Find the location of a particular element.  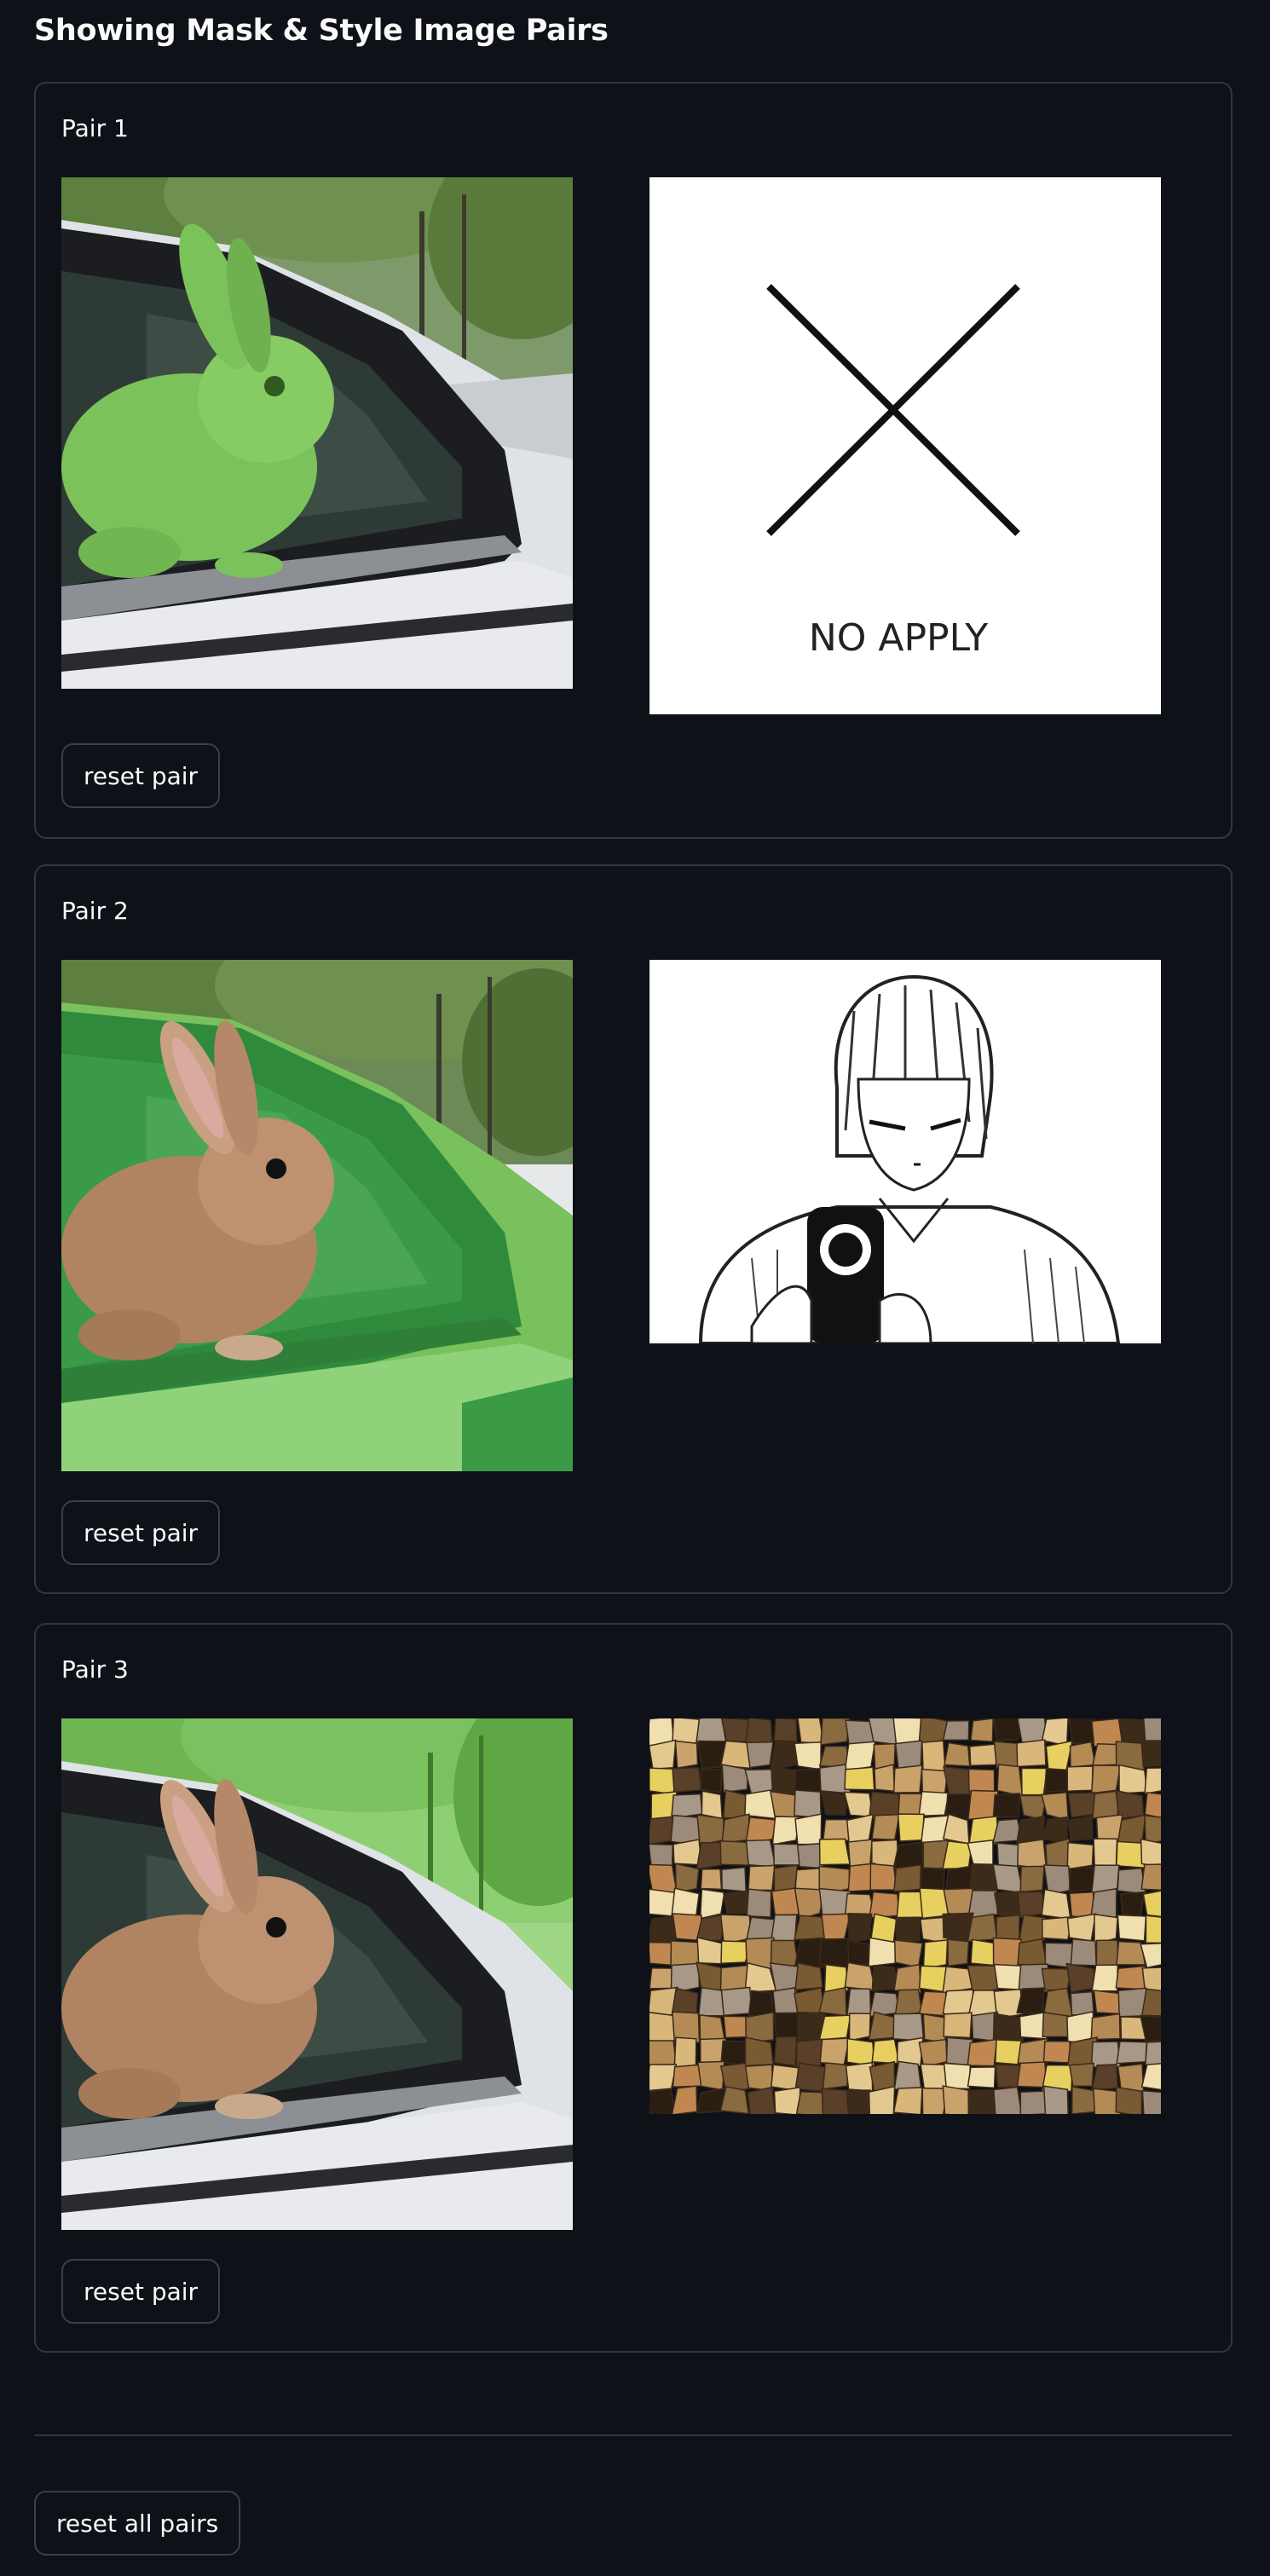

reset-all-pairs-button: reset all pairs is located at coordinates (137, 2523).